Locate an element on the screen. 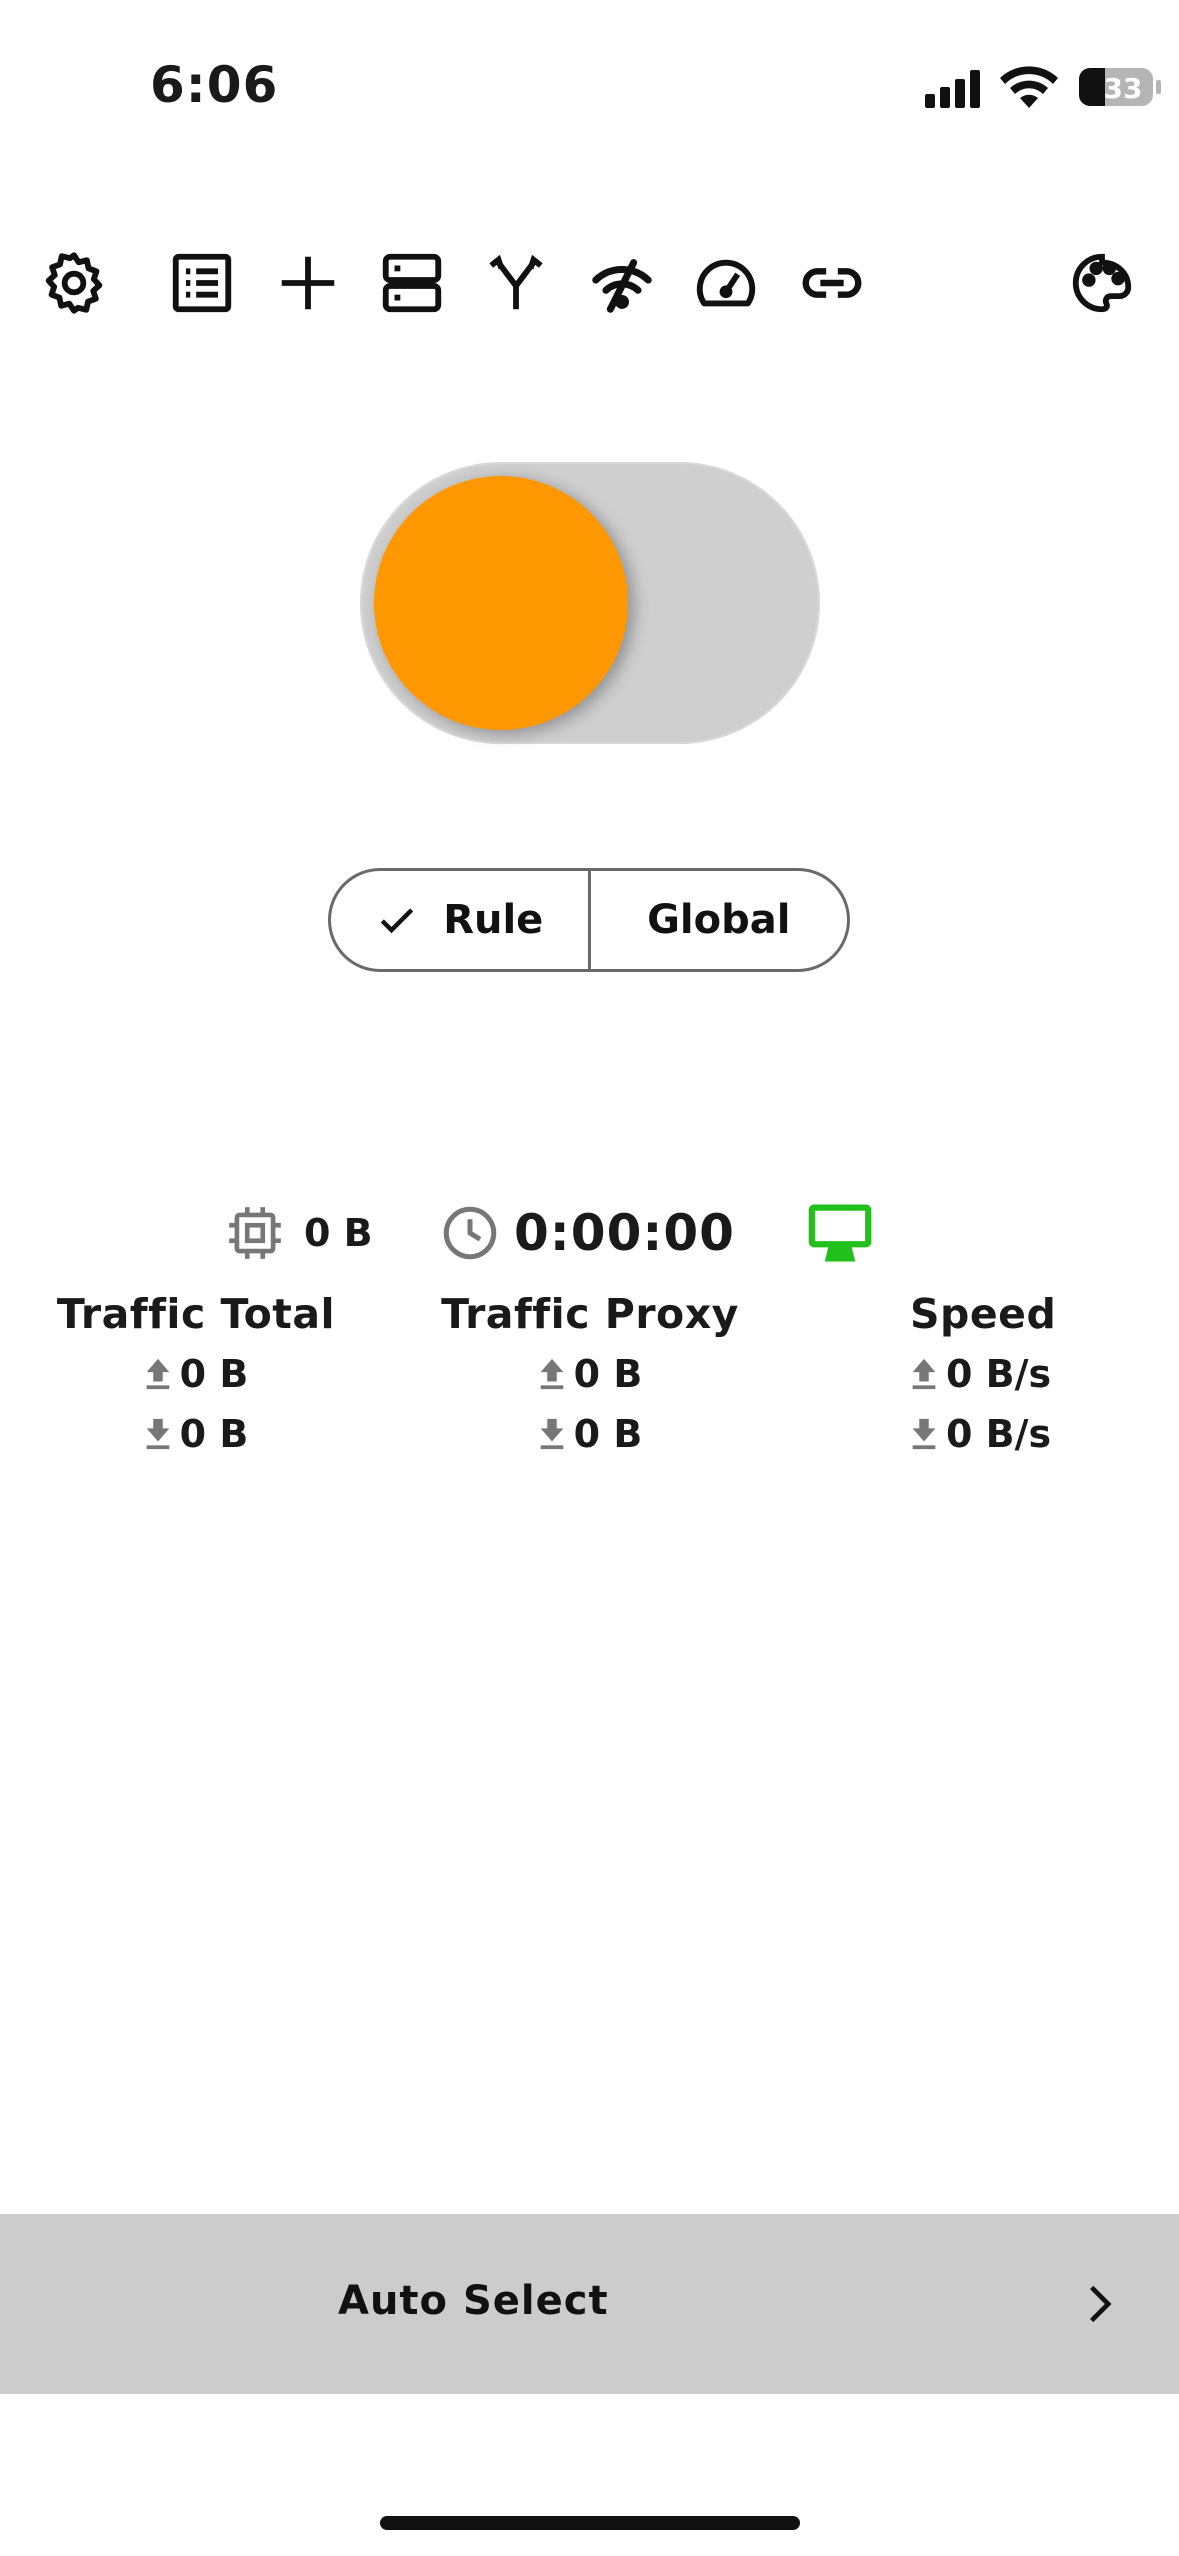 The width and height of the screenshot is (1179, 2556). auto-select-label: Auto Select is located at coordinates (473, 2301).